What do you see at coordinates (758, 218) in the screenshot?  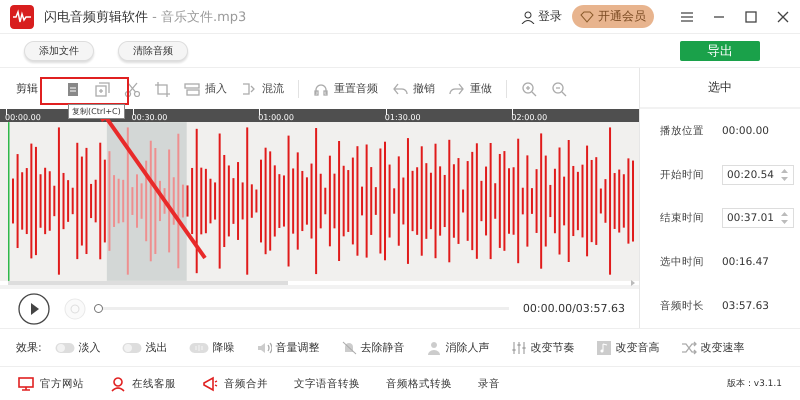 I see `time-input: 00:37.01` at bounding box center [758, 218].